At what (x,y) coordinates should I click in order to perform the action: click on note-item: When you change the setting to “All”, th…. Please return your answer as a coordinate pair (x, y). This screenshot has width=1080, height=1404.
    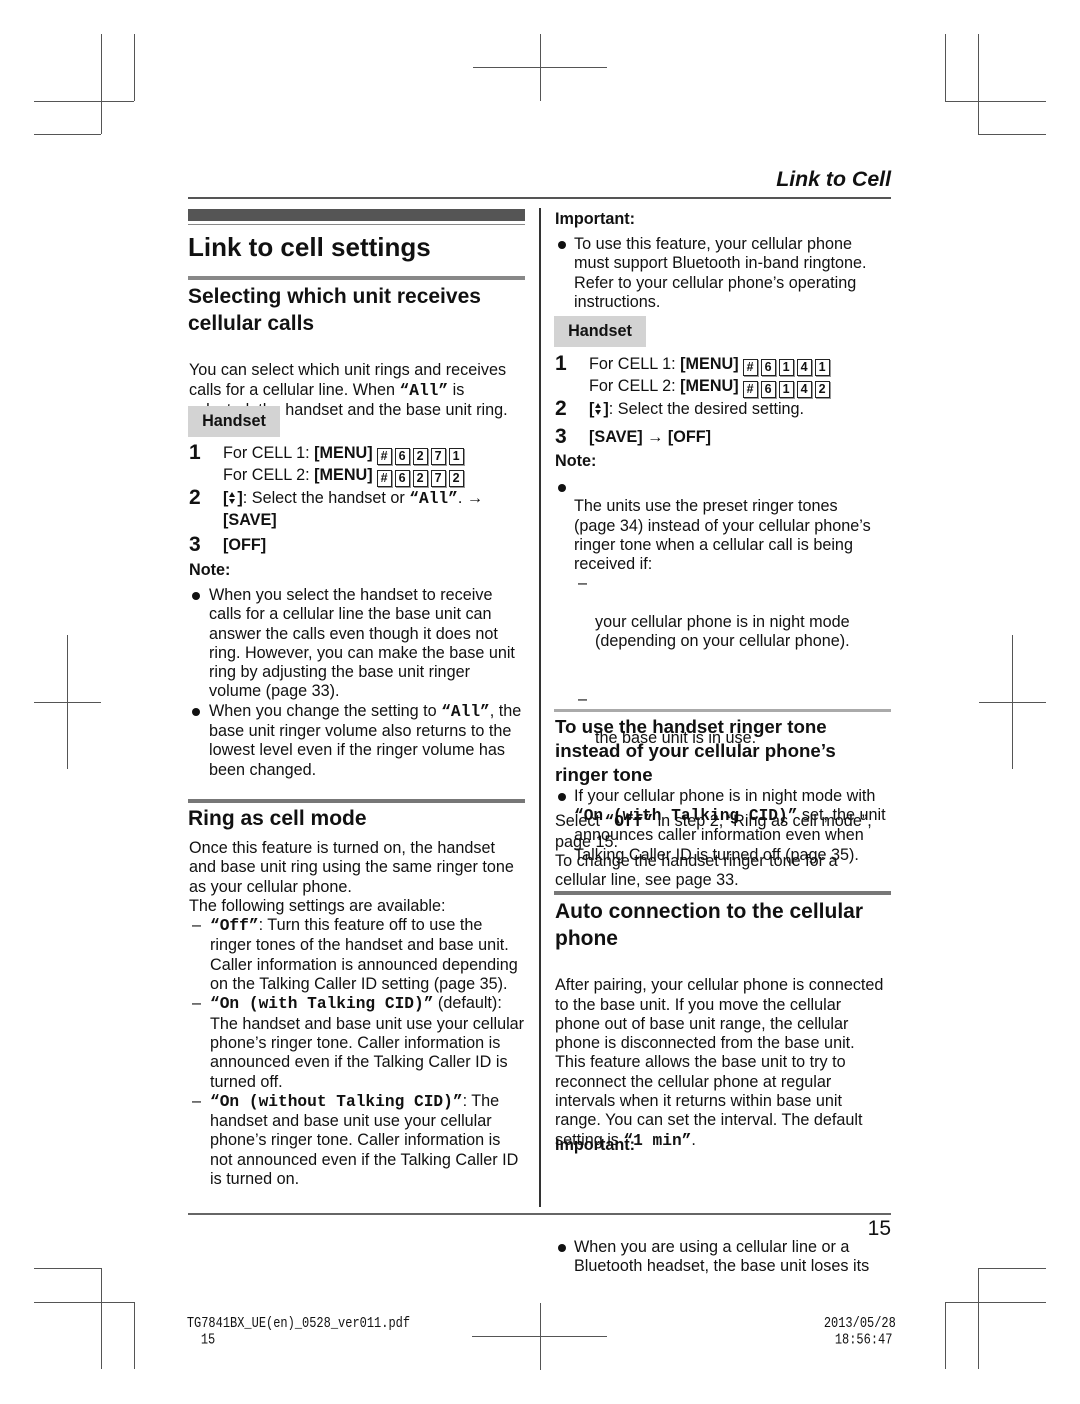
    Looking at the image, I should click on (363, 741).